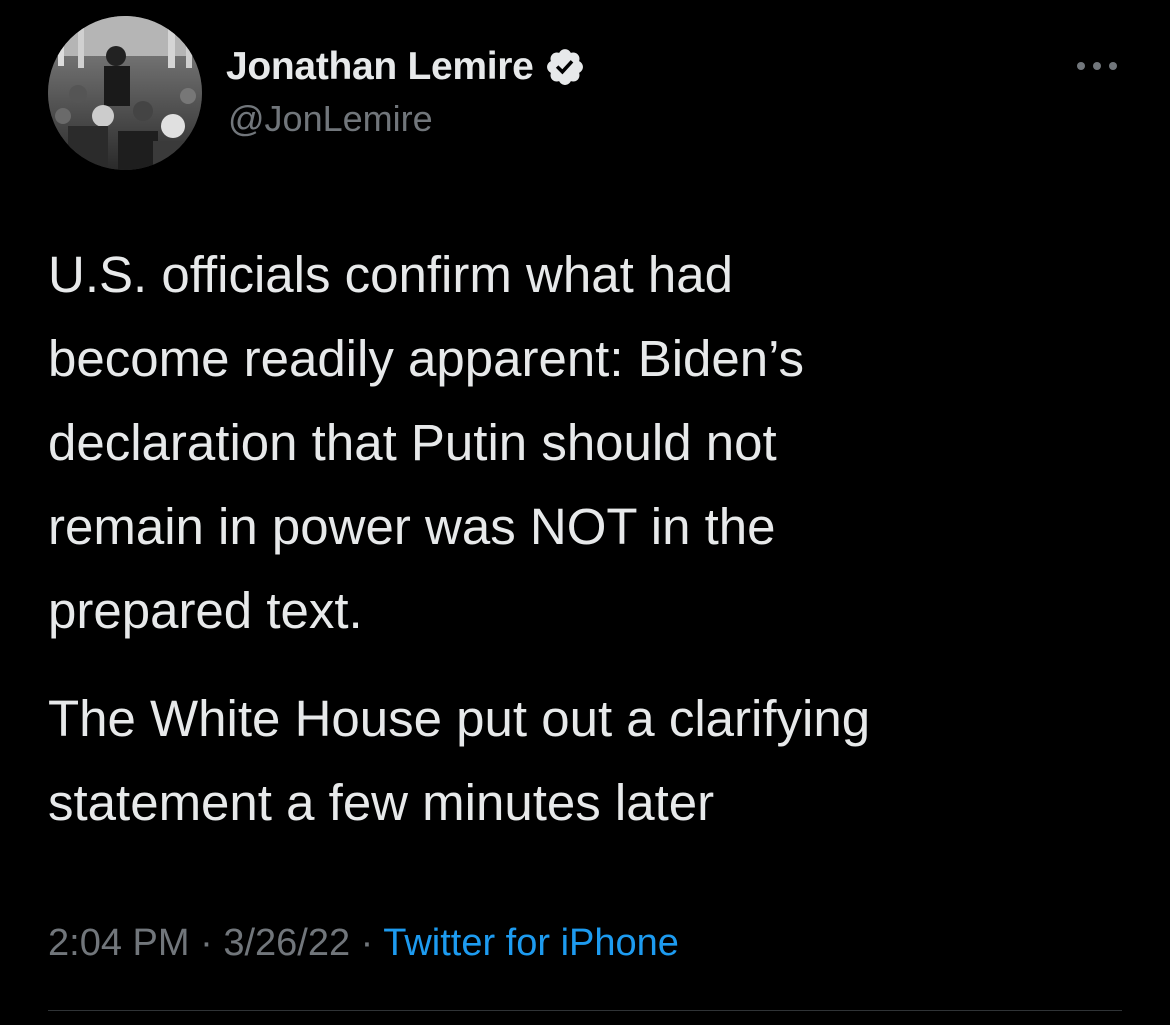  Describe the element at coordinates (1097, 66) in the screenshot. I see `more-options-icon` at that location.